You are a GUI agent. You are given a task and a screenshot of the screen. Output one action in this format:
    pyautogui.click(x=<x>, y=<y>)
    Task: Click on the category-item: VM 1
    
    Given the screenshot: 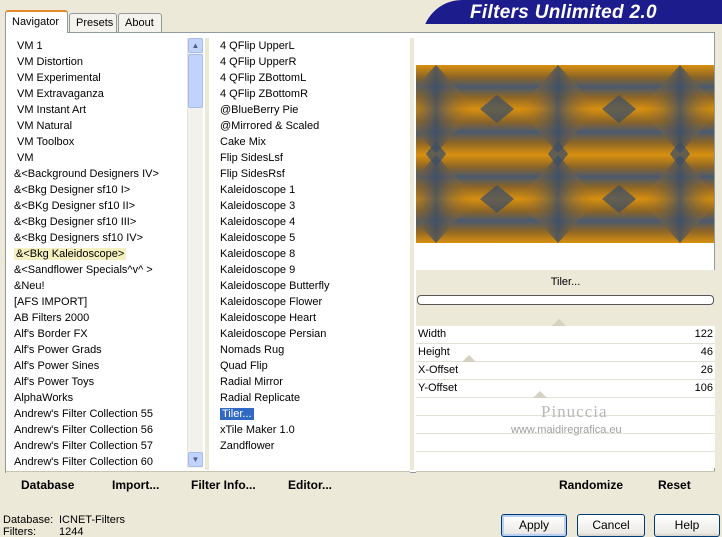 What is the action you would take?
    pyautogui.click(x=30, y=46)
    